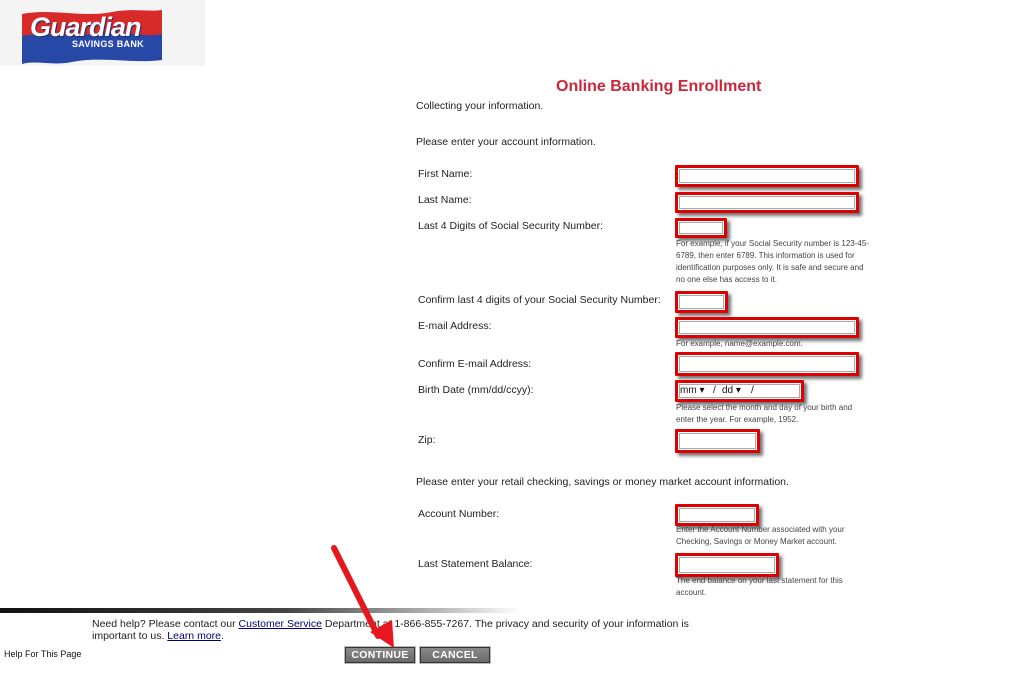  Describe the element at coordinates (445, 200) in the screenshot. I see `last-name-label: Last Name:` at that location.